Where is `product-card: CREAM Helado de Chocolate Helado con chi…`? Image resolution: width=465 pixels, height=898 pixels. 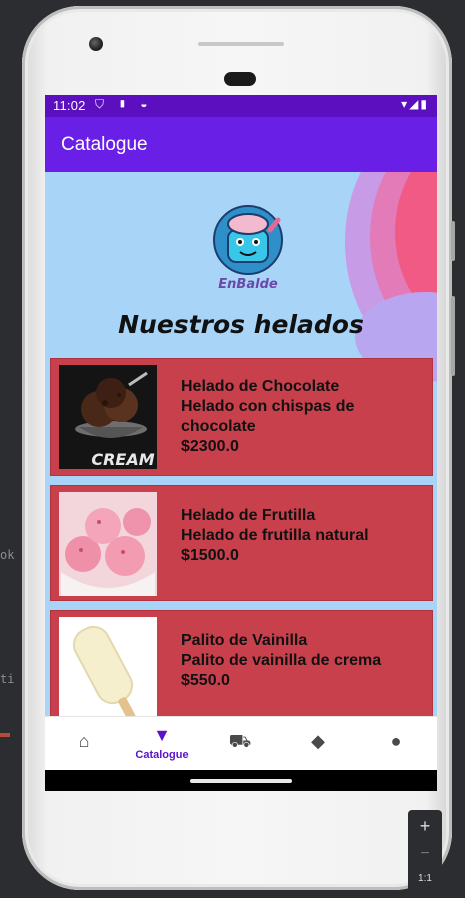 product-card: CREAM Helado de Chocolate Helado con chi… is located at coordinates (241, 417).